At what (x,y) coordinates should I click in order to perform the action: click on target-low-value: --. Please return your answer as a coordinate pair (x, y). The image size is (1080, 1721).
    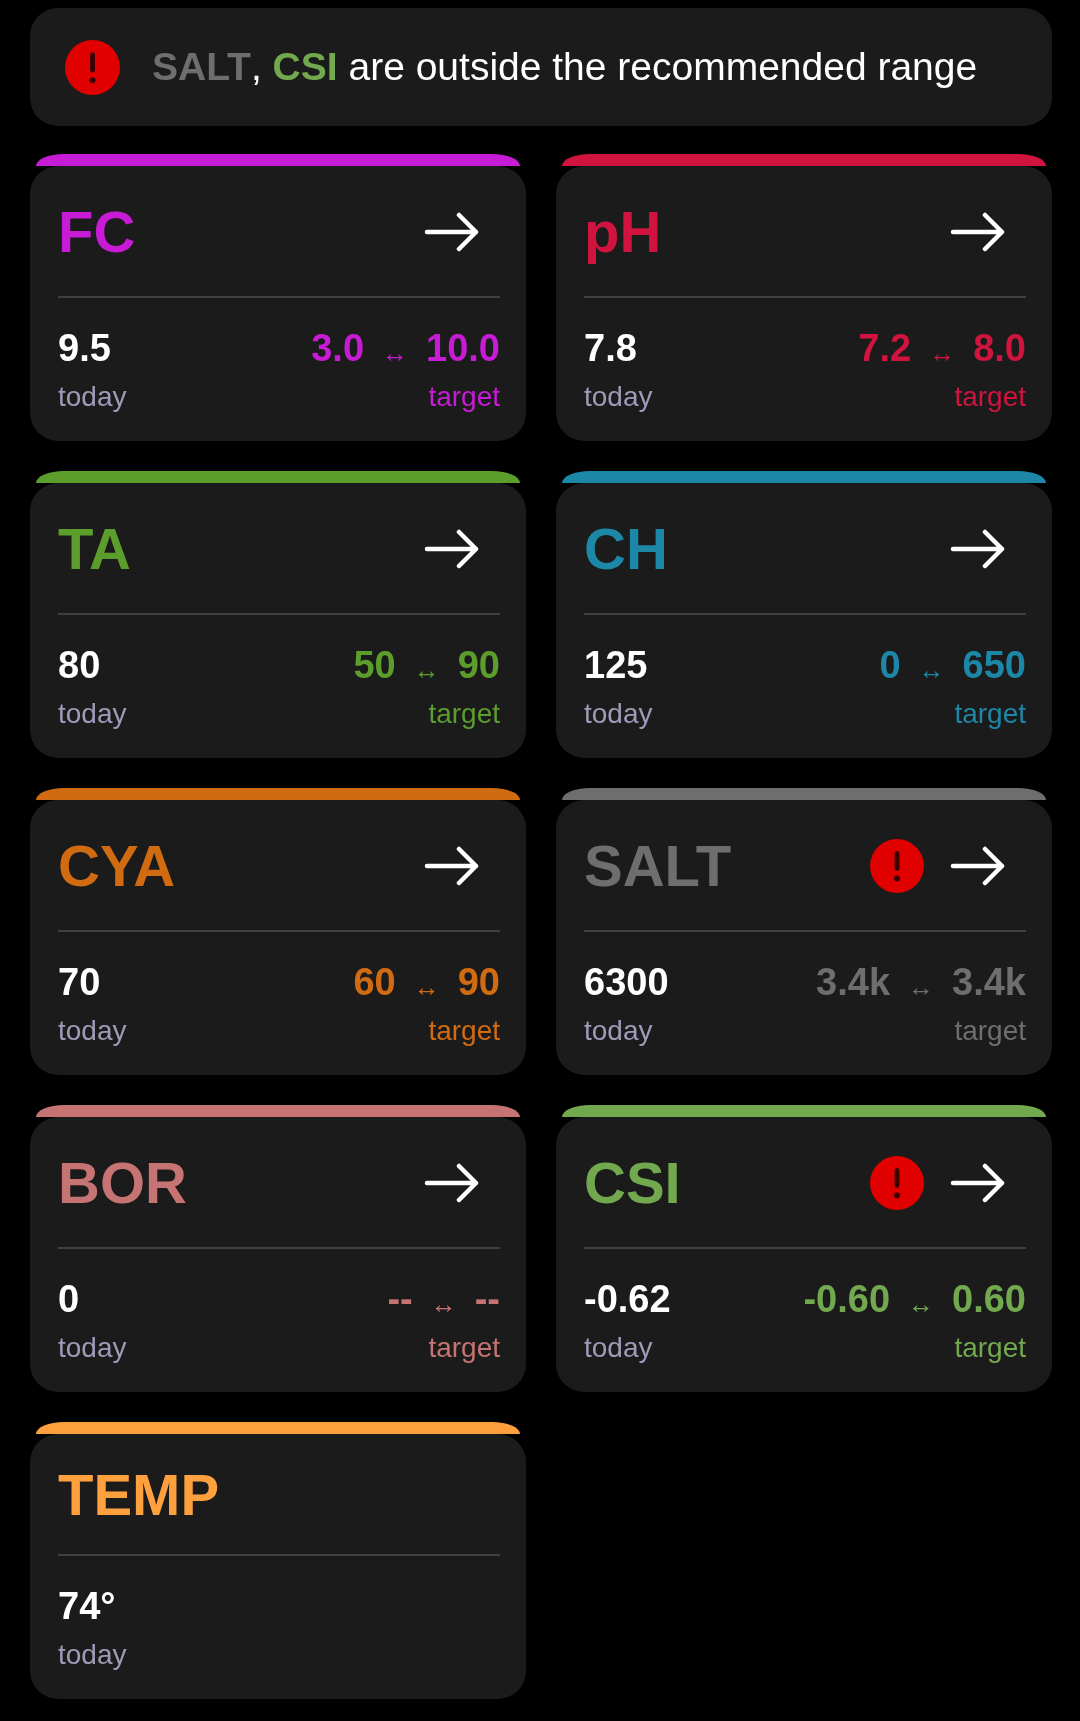
    Looking at the image, I should click on (400, 1299).